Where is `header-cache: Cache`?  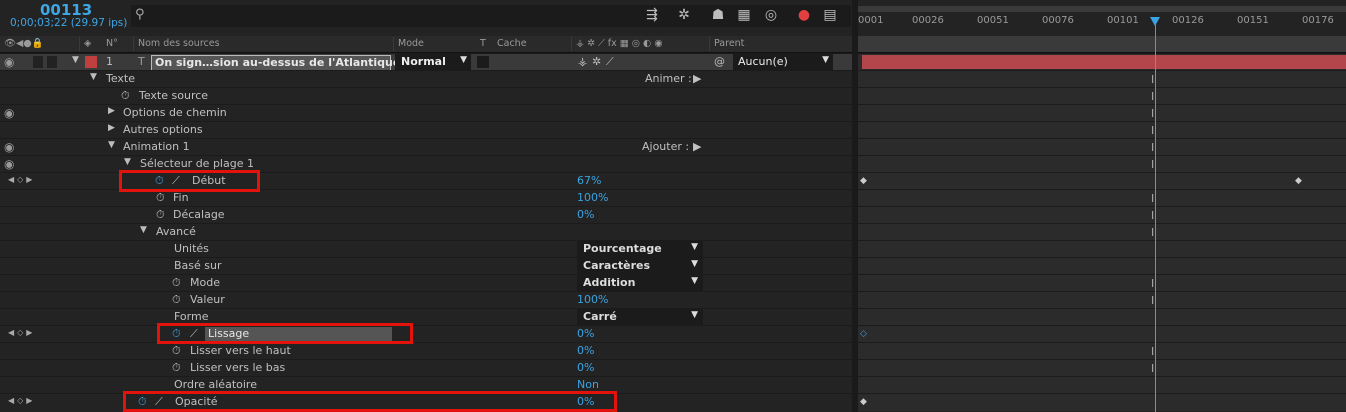
header-cache: Cache is located at coordinates (512, 43).